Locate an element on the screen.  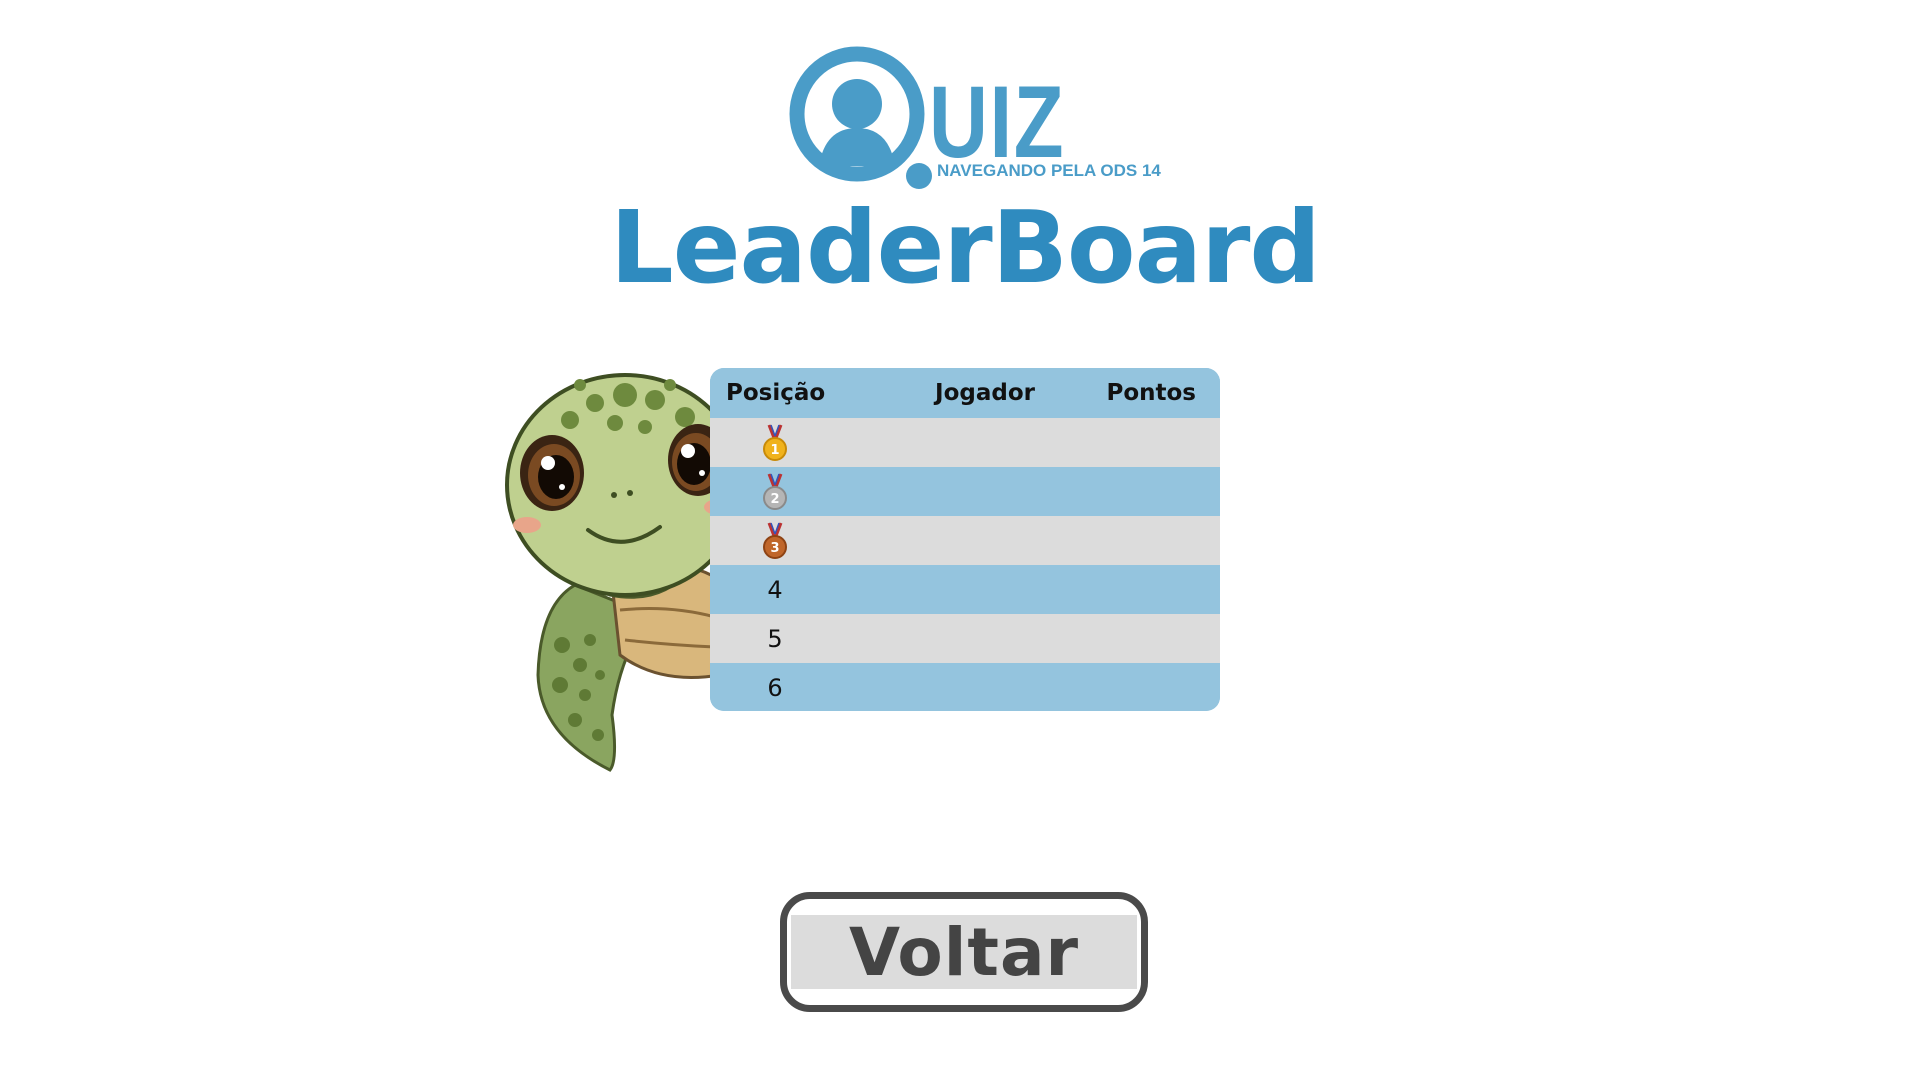
gold-medal-icon: 1 is located at coordinates (775, 442).